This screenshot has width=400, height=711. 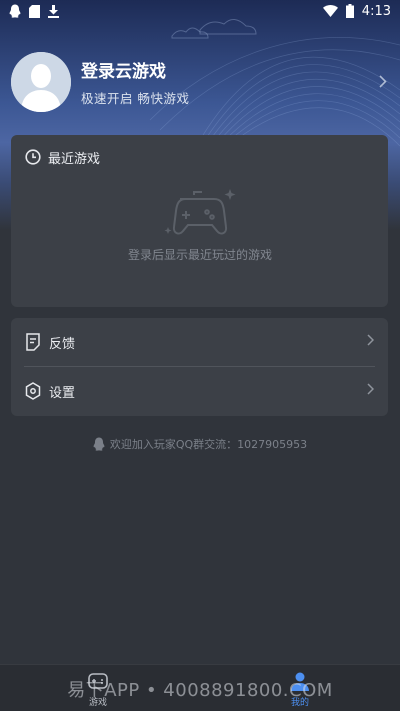 What do you see at coordinates (199, 342) in the screenshot?
I see `menu-item-feedback: 反馈` at bounding box center [199, 342].